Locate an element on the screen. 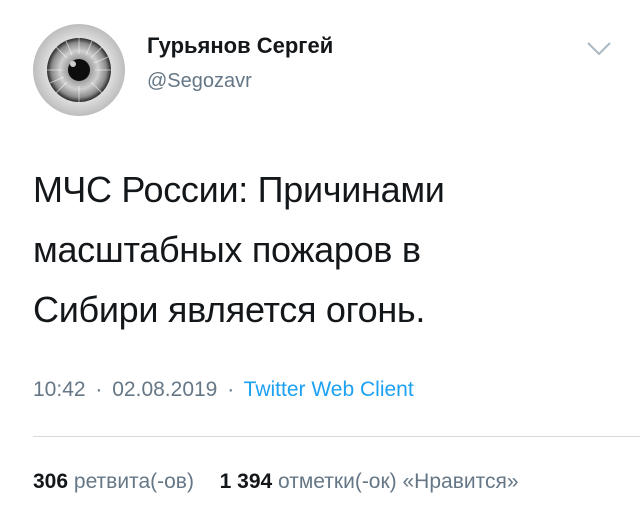  retweets-count: 306 is located at coordinates (50, 481).